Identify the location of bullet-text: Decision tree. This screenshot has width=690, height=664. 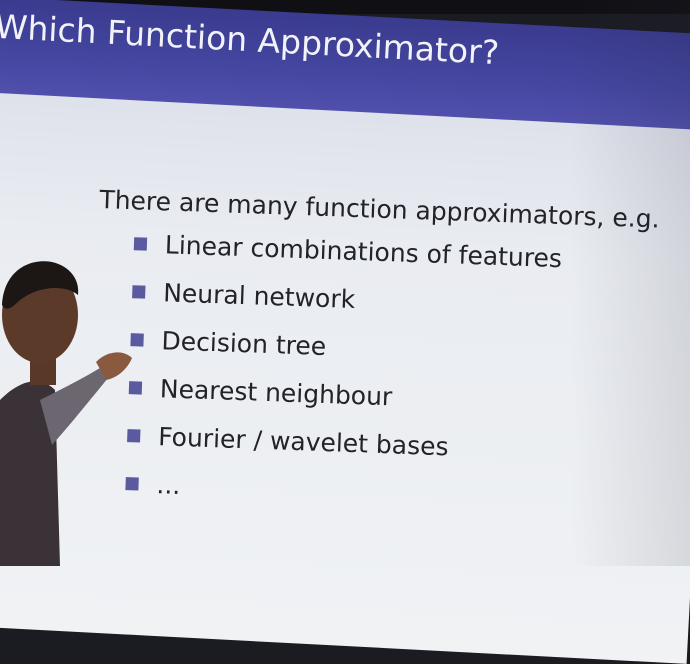
(244, 343).